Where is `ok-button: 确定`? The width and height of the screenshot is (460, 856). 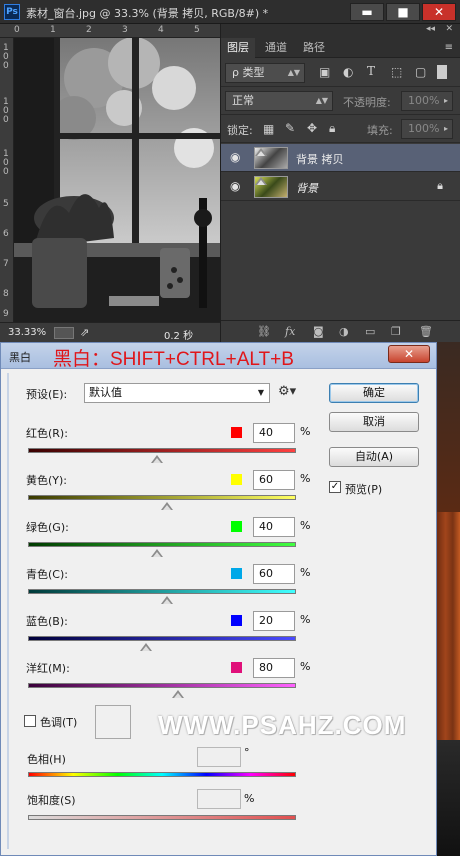
ok-button: 确定 is located at coordinates (374, 393).